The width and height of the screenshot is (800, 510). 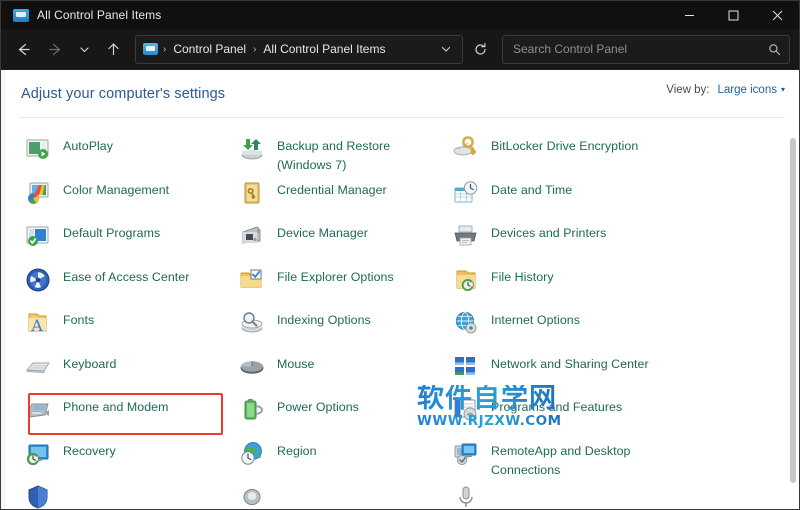 What do you see at coordinates (38, 454) in the screenshot?
I see `recovery-icon` at bounding box center [38, 454].